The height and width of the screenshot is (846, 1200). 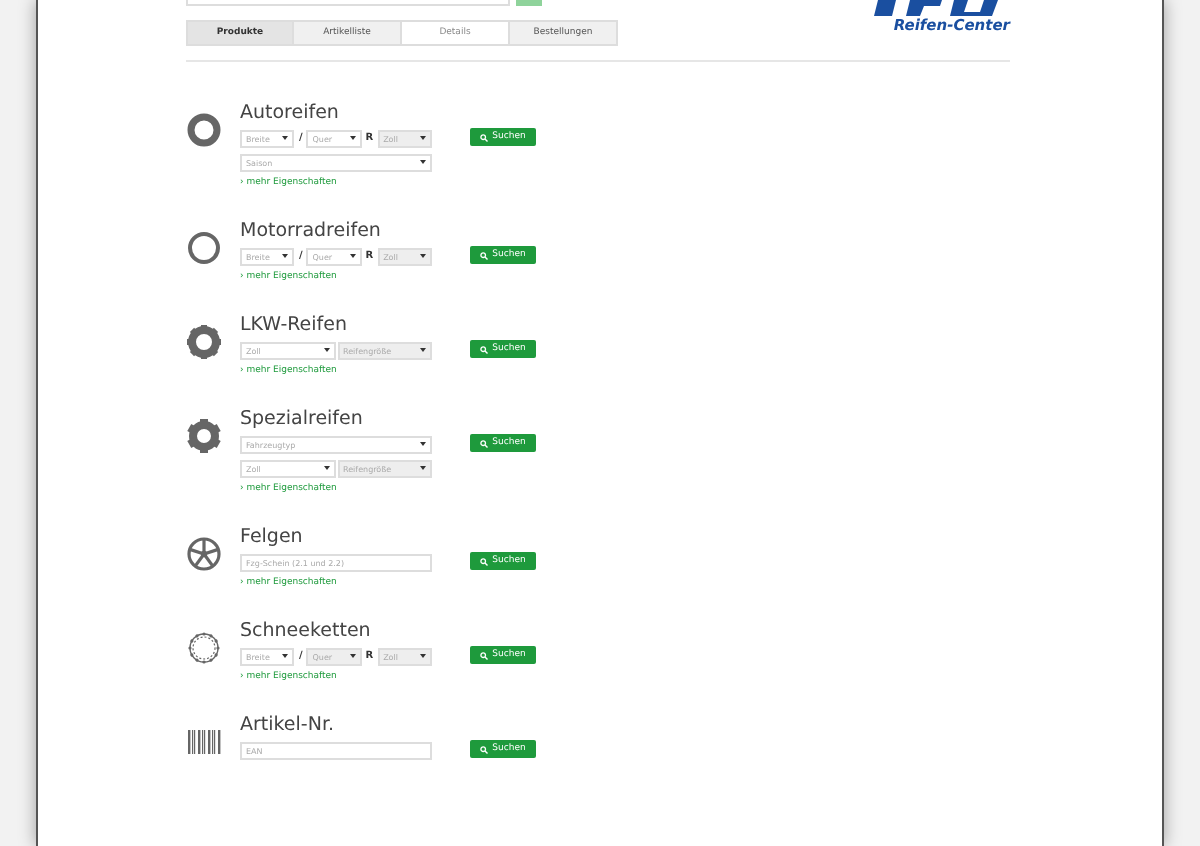 I want to click on gear-icon, so click(x=204, y=436).